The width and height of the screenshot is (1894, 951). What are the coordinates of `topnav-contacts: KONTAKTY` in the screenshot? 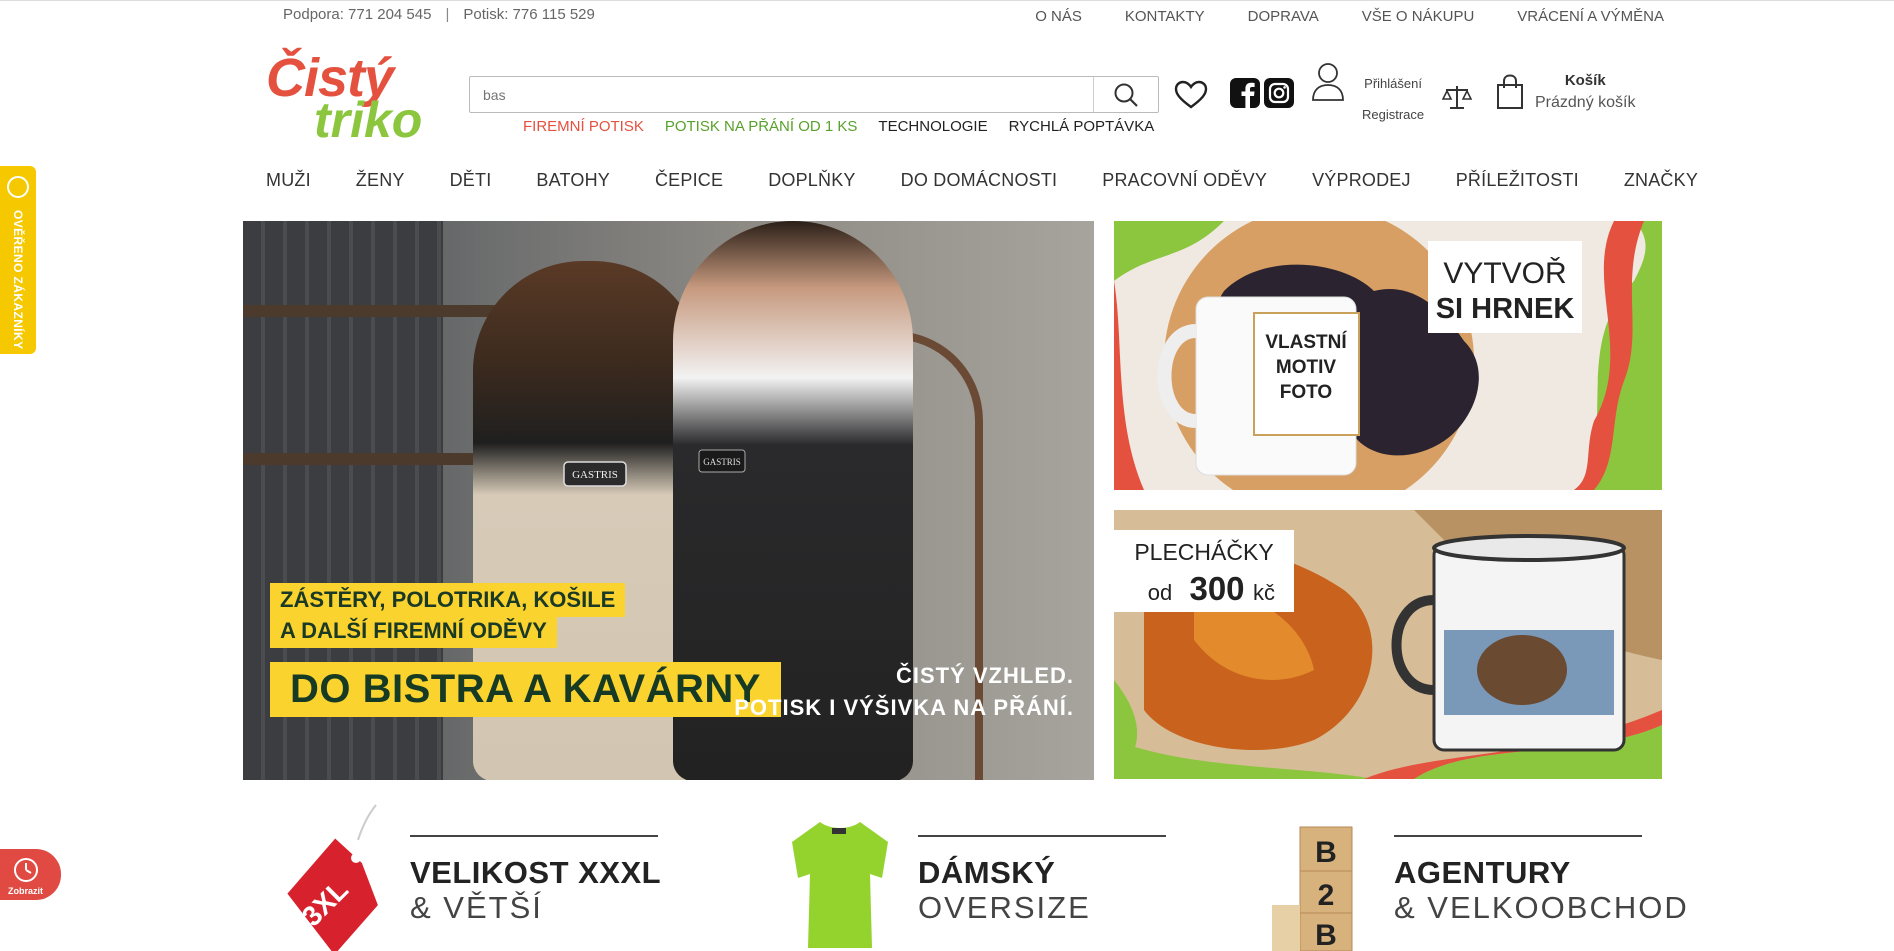 It's located at (1165, 16).